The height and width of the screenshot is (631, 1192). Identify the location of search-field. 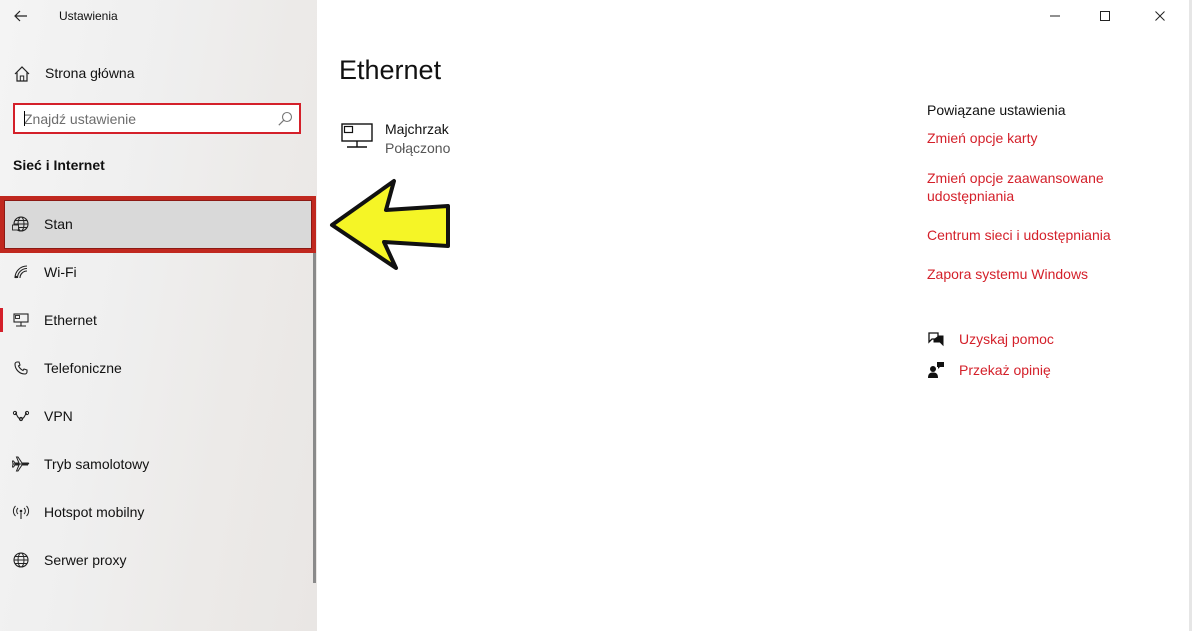
(157, 118).